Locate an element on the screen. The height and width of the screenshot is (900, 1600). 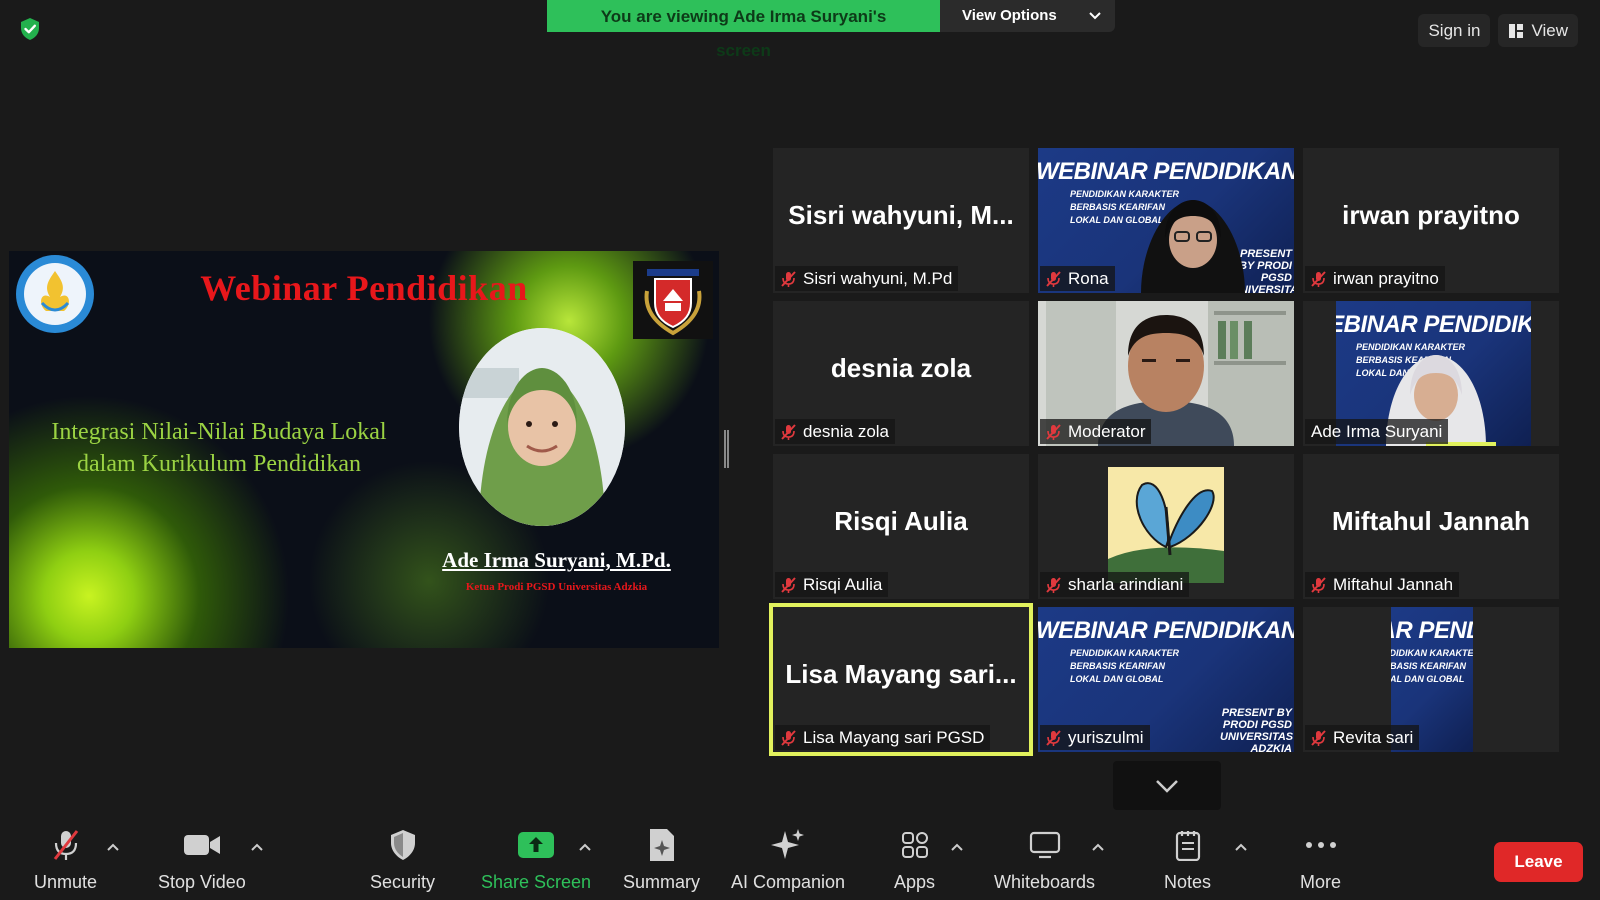
speaker-photo is located at coordinates (542, 427).